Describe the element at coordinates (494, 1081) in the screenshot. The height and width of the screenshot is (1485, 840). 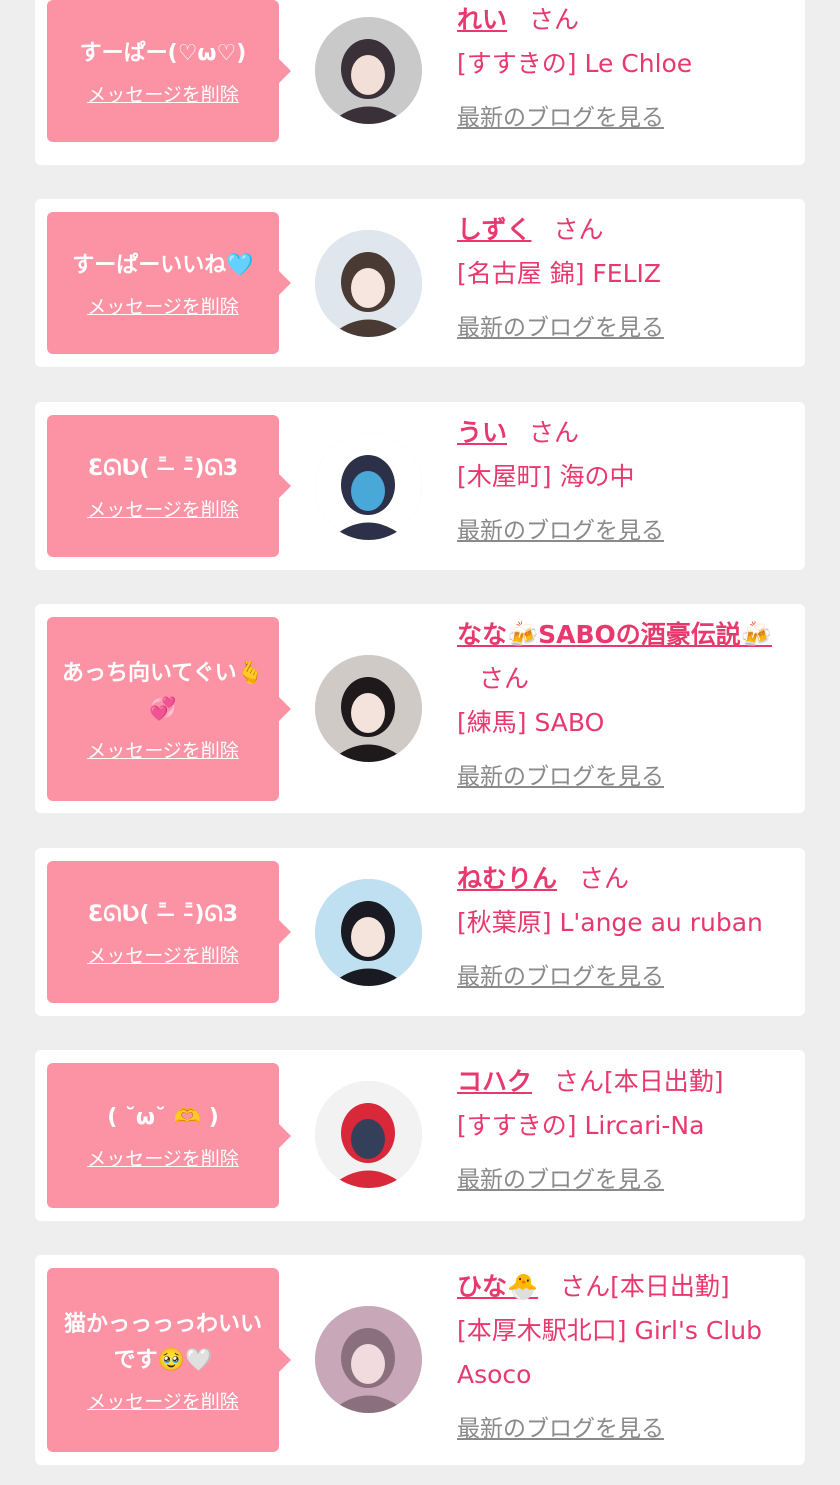
I see `girl-name-link: コハク` at that location.